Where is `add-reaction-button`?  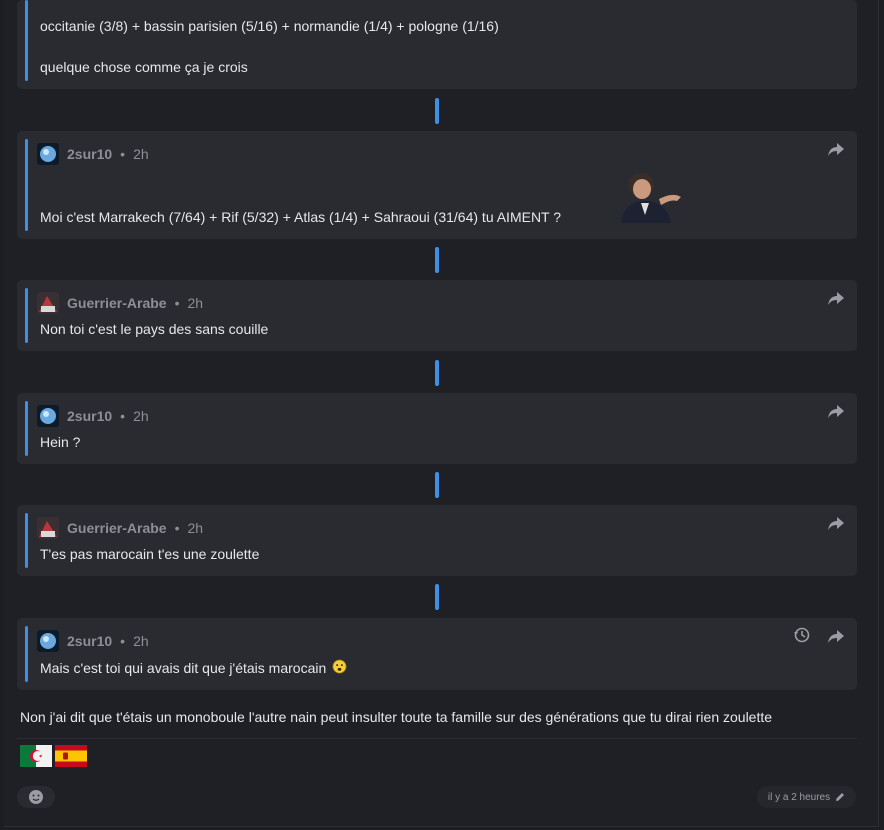 add-reaction-button is located at coordinates (36, 797).